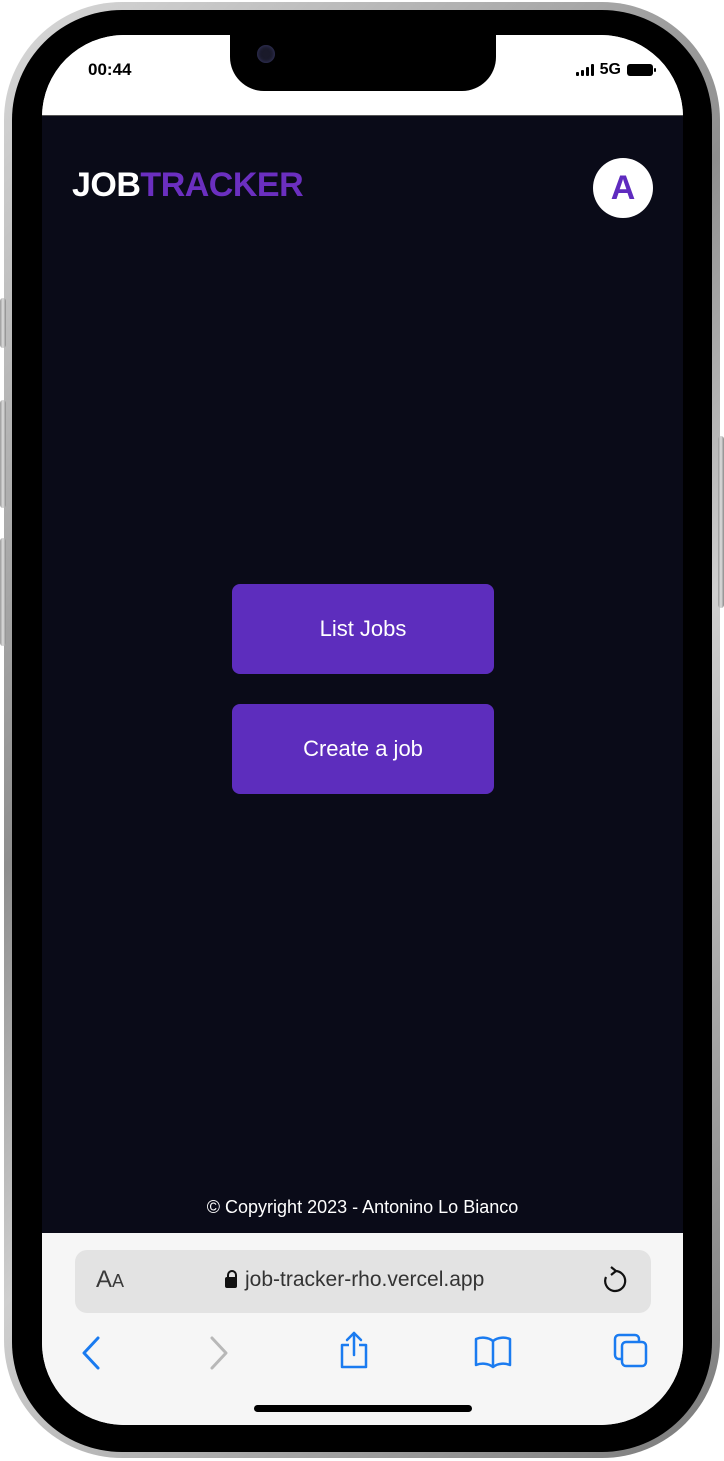  I want to click on camera-icon, so click(266, 54).